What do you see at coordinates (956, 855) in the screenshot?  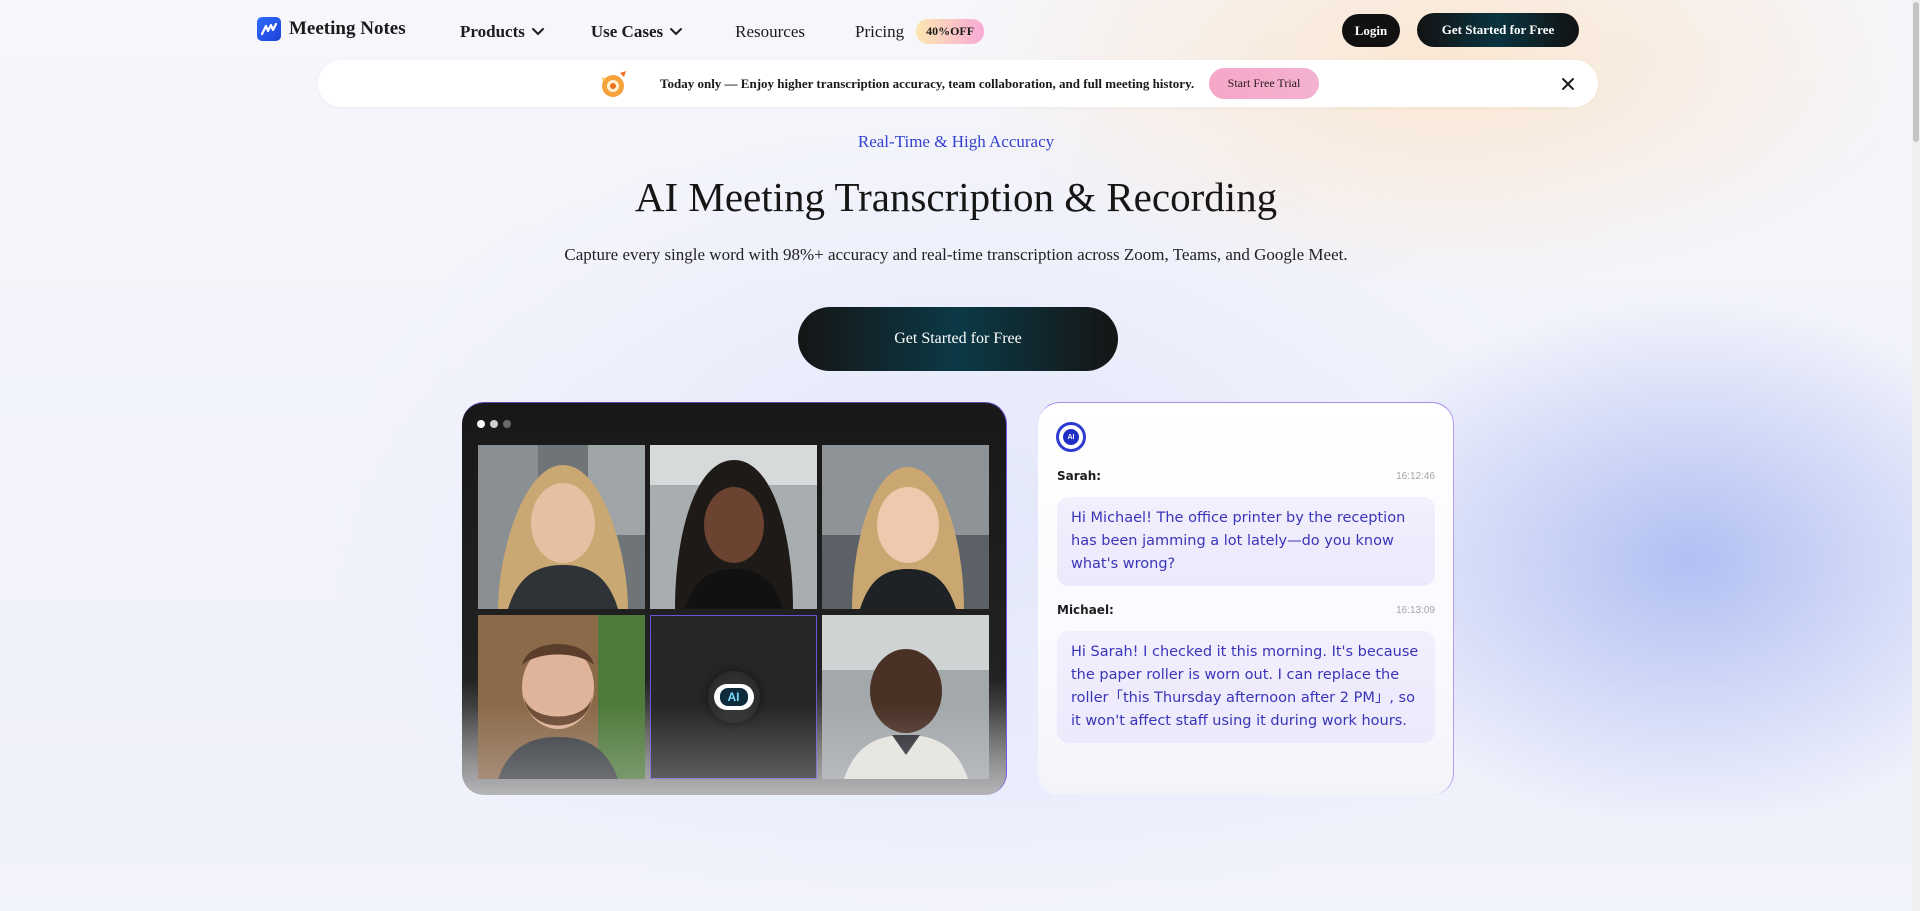 I see `bottom-fade` at bounding box center [956, 855].